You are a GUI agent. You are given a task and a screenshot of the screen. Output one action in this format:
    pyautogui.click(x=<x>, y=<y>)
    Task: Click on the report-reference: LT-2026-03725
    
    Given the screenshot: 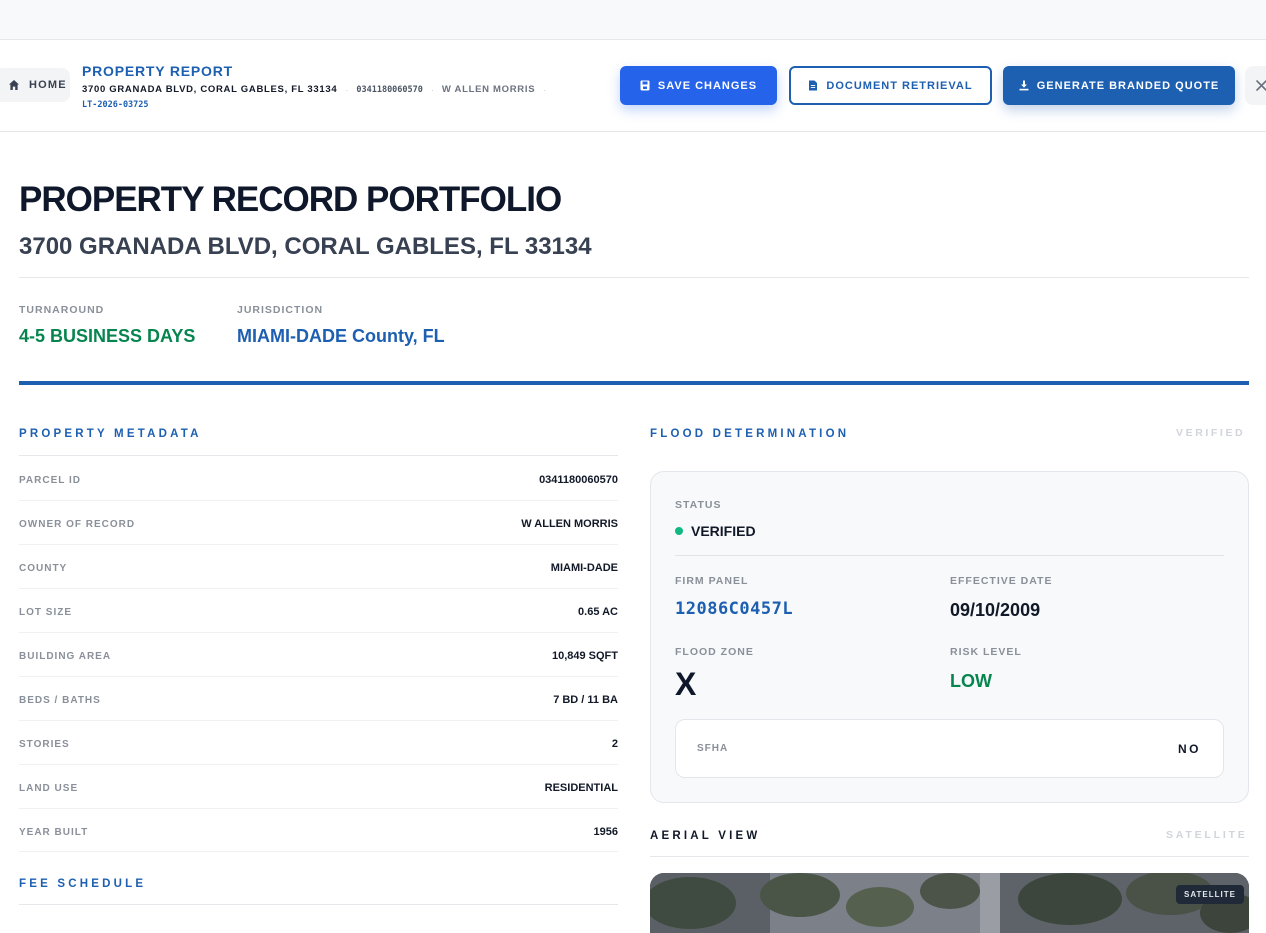 What is the action you would take?
    pyautogui.click(x=115, y=105)
    